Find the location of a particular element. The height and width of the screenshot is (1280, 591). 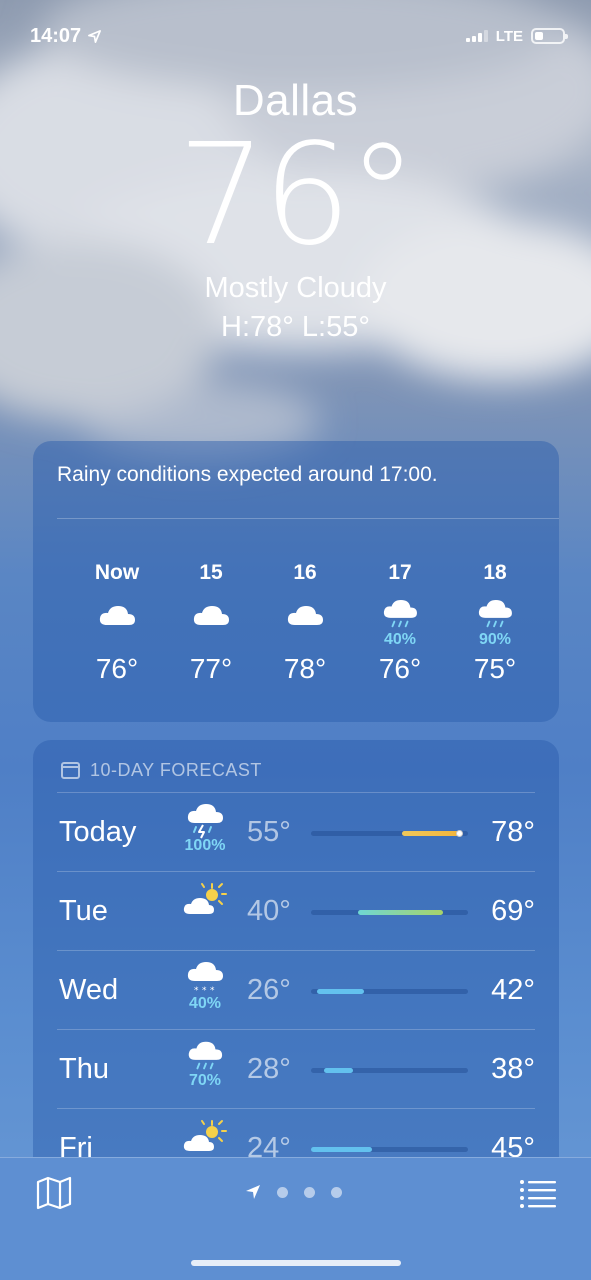

divider is located at coordinates (308, 518).